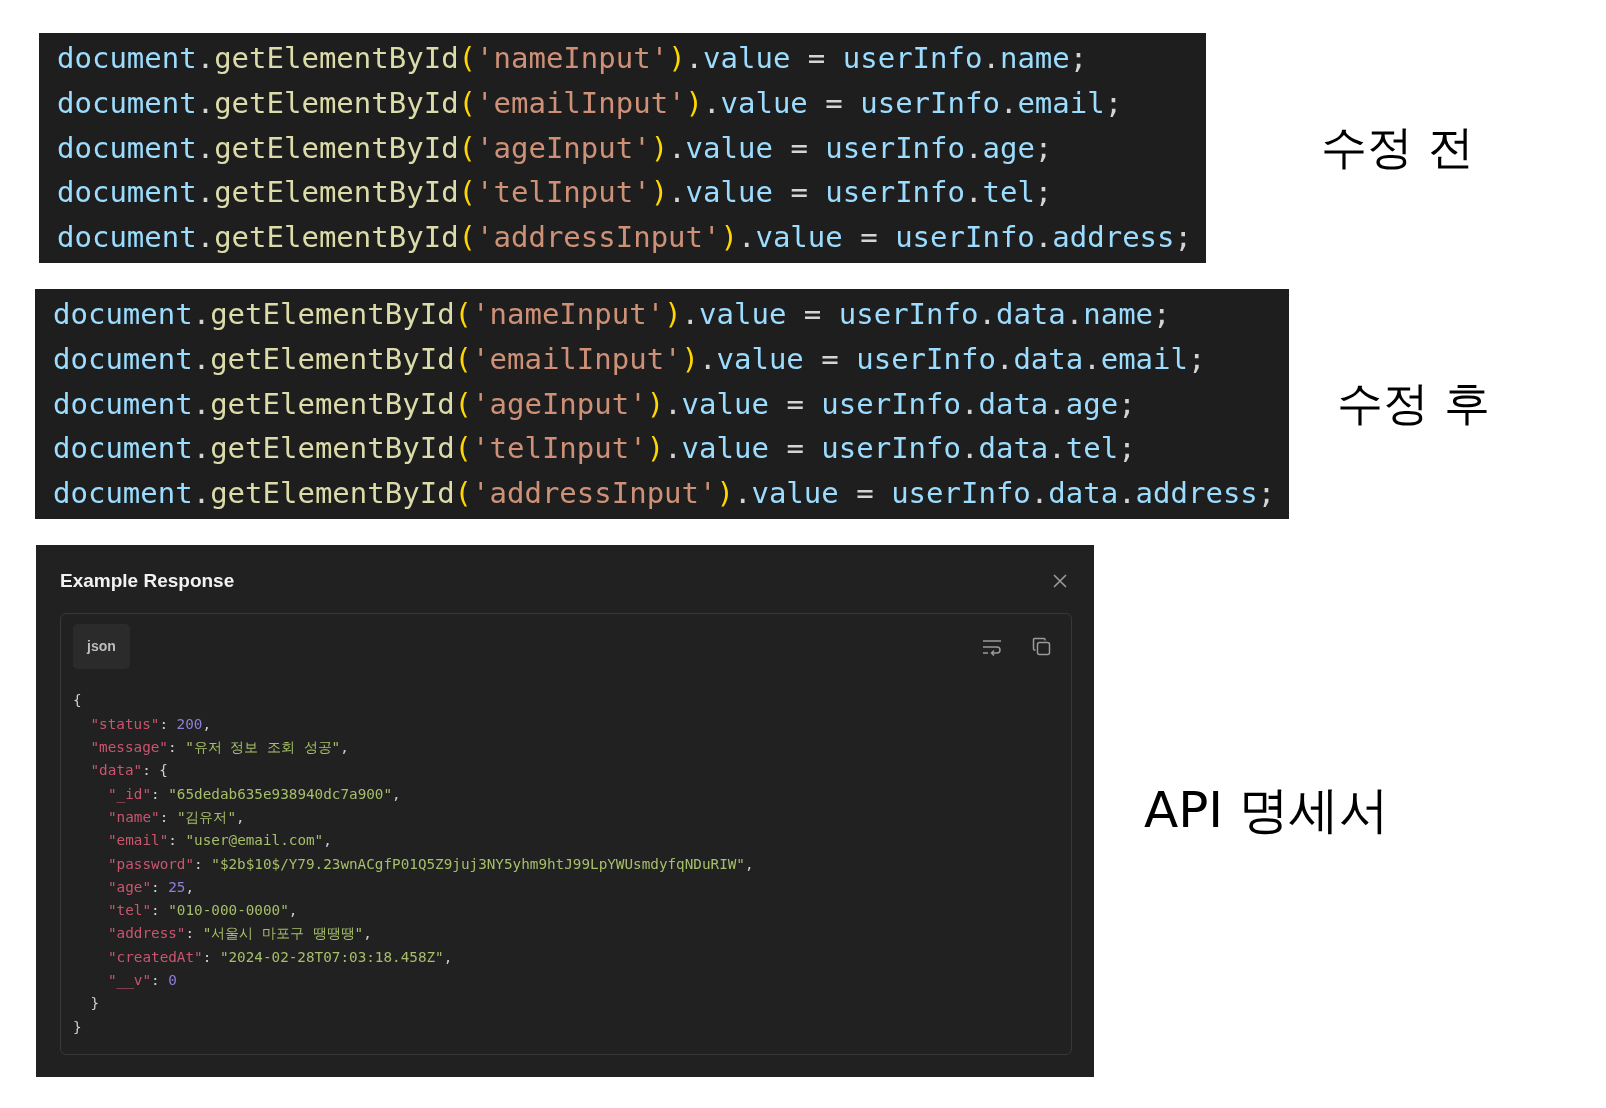 The width and height of the screenshot is (1606, 1108). I want to click on code-line: "password": "$2b$10$/Y79.23wnACgfP01Q5Z9juj3NY5yhm9htJ99LpYWUsmdyfqNDuRIW",, so click(431, 864).